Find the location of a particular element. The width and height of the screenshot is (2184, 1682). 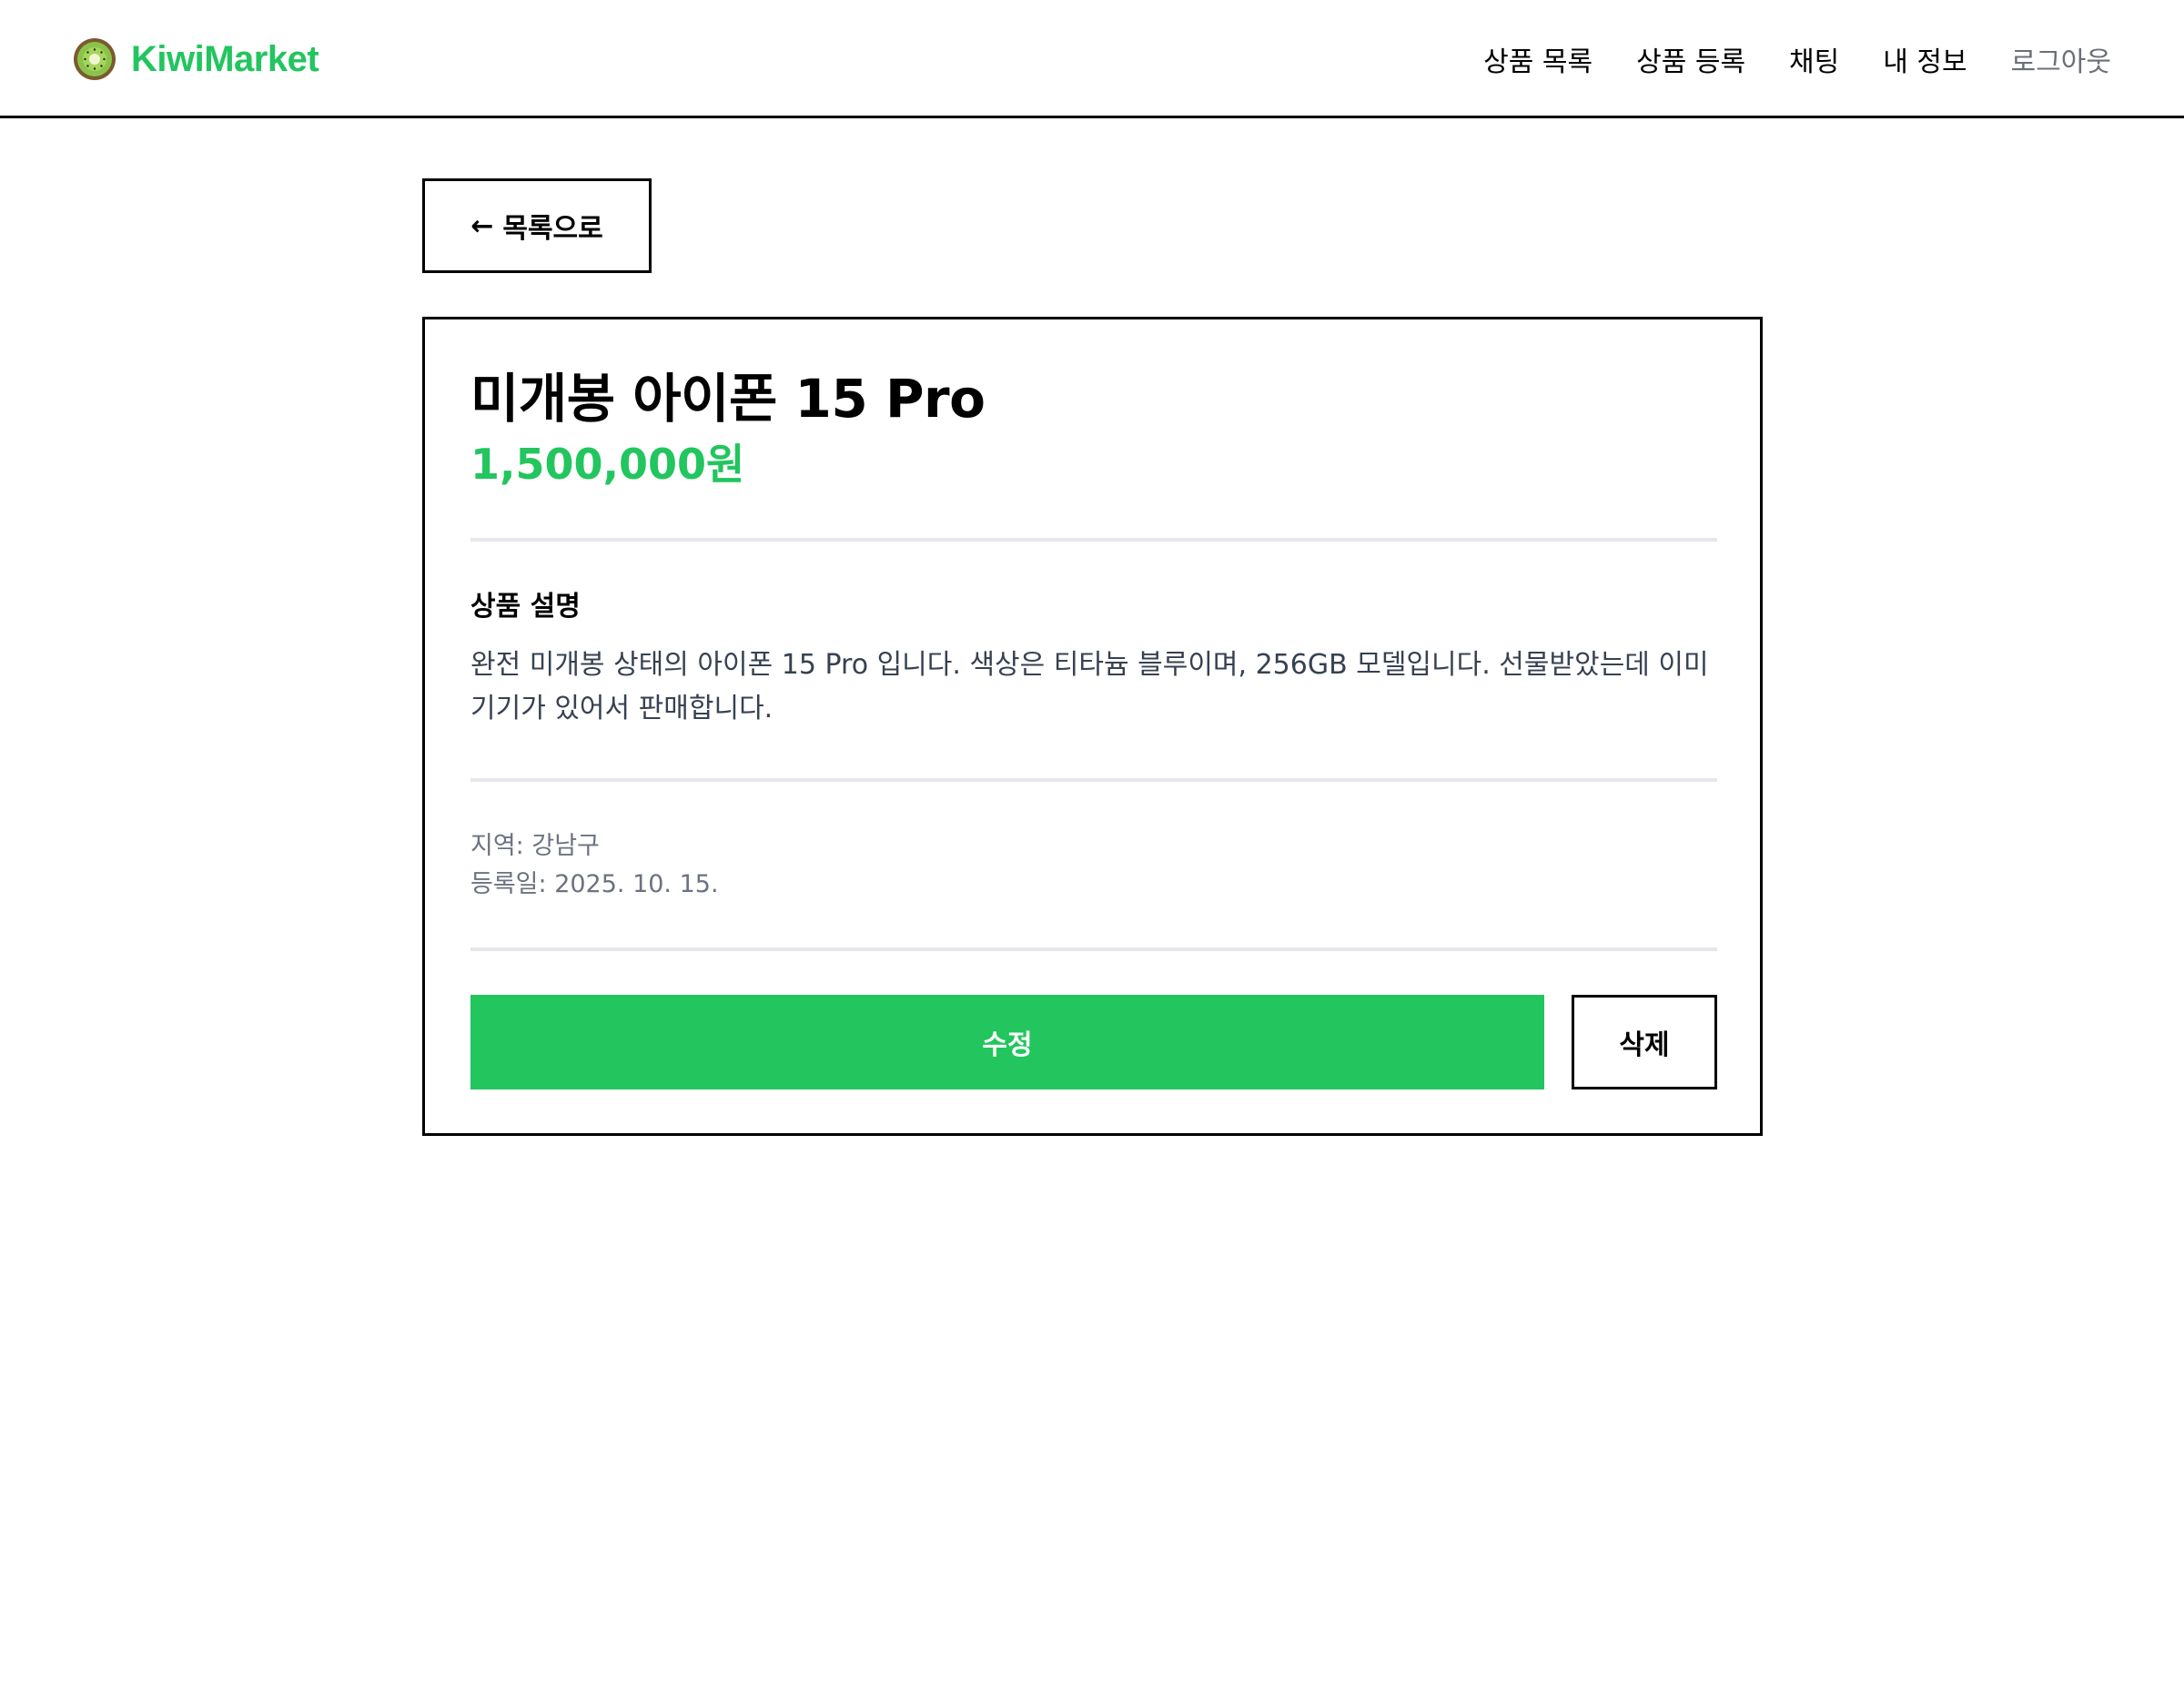

product-location: 지역: 강남구 is located at coordinates (535, 846).